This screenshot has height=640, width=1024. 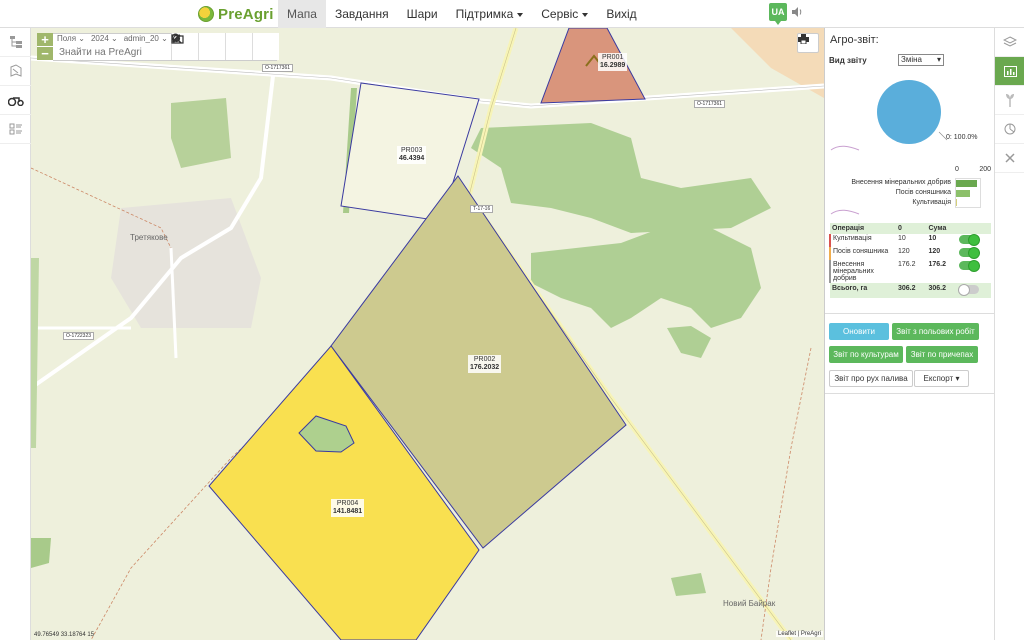 What do you see at coordinates (778, 14) in the screenshot?
I see `language-badge: UA` at bounding box center [778, 14].